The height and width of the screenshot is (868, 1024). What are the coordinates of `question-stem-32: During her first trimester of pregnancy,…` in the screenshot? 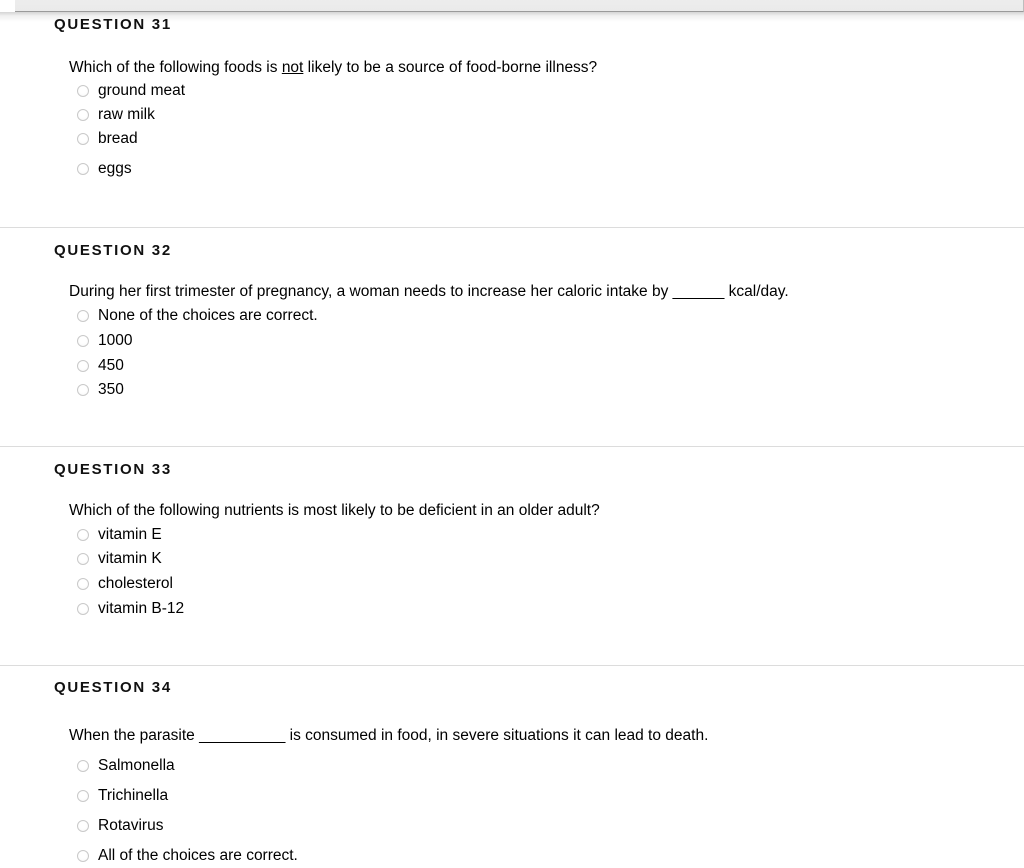 It's located at (429, 291).